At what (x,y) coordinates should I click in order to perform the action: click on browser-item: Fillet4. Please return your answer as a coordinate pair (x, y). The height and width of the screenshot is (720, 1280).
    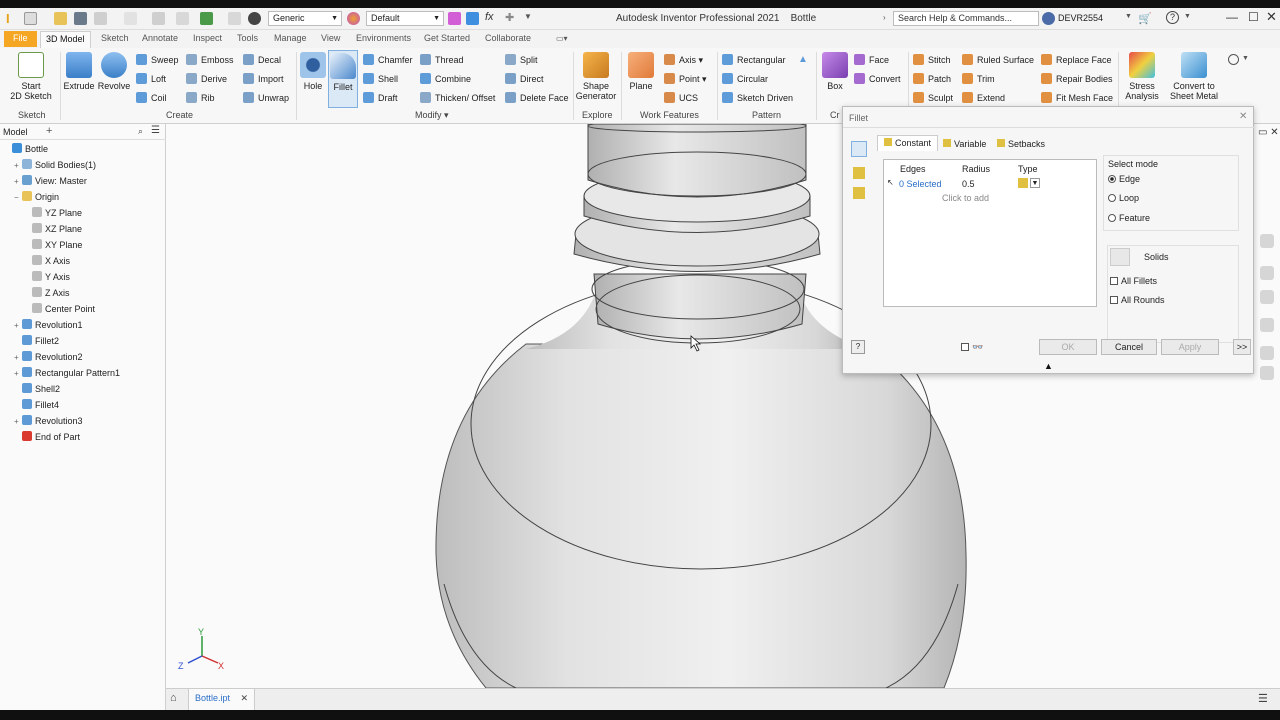
    Looking at the image, I should click on (29, 405).